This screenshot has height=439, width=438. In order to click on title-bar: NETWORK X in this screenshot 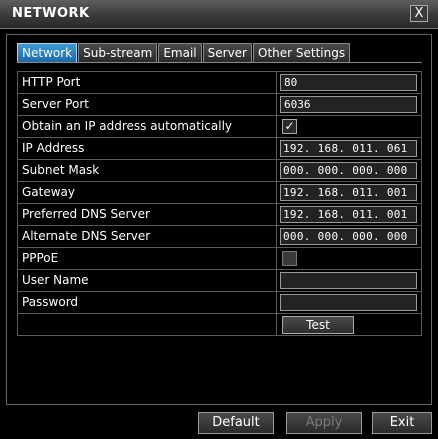, I will do `click(219, 14)`.